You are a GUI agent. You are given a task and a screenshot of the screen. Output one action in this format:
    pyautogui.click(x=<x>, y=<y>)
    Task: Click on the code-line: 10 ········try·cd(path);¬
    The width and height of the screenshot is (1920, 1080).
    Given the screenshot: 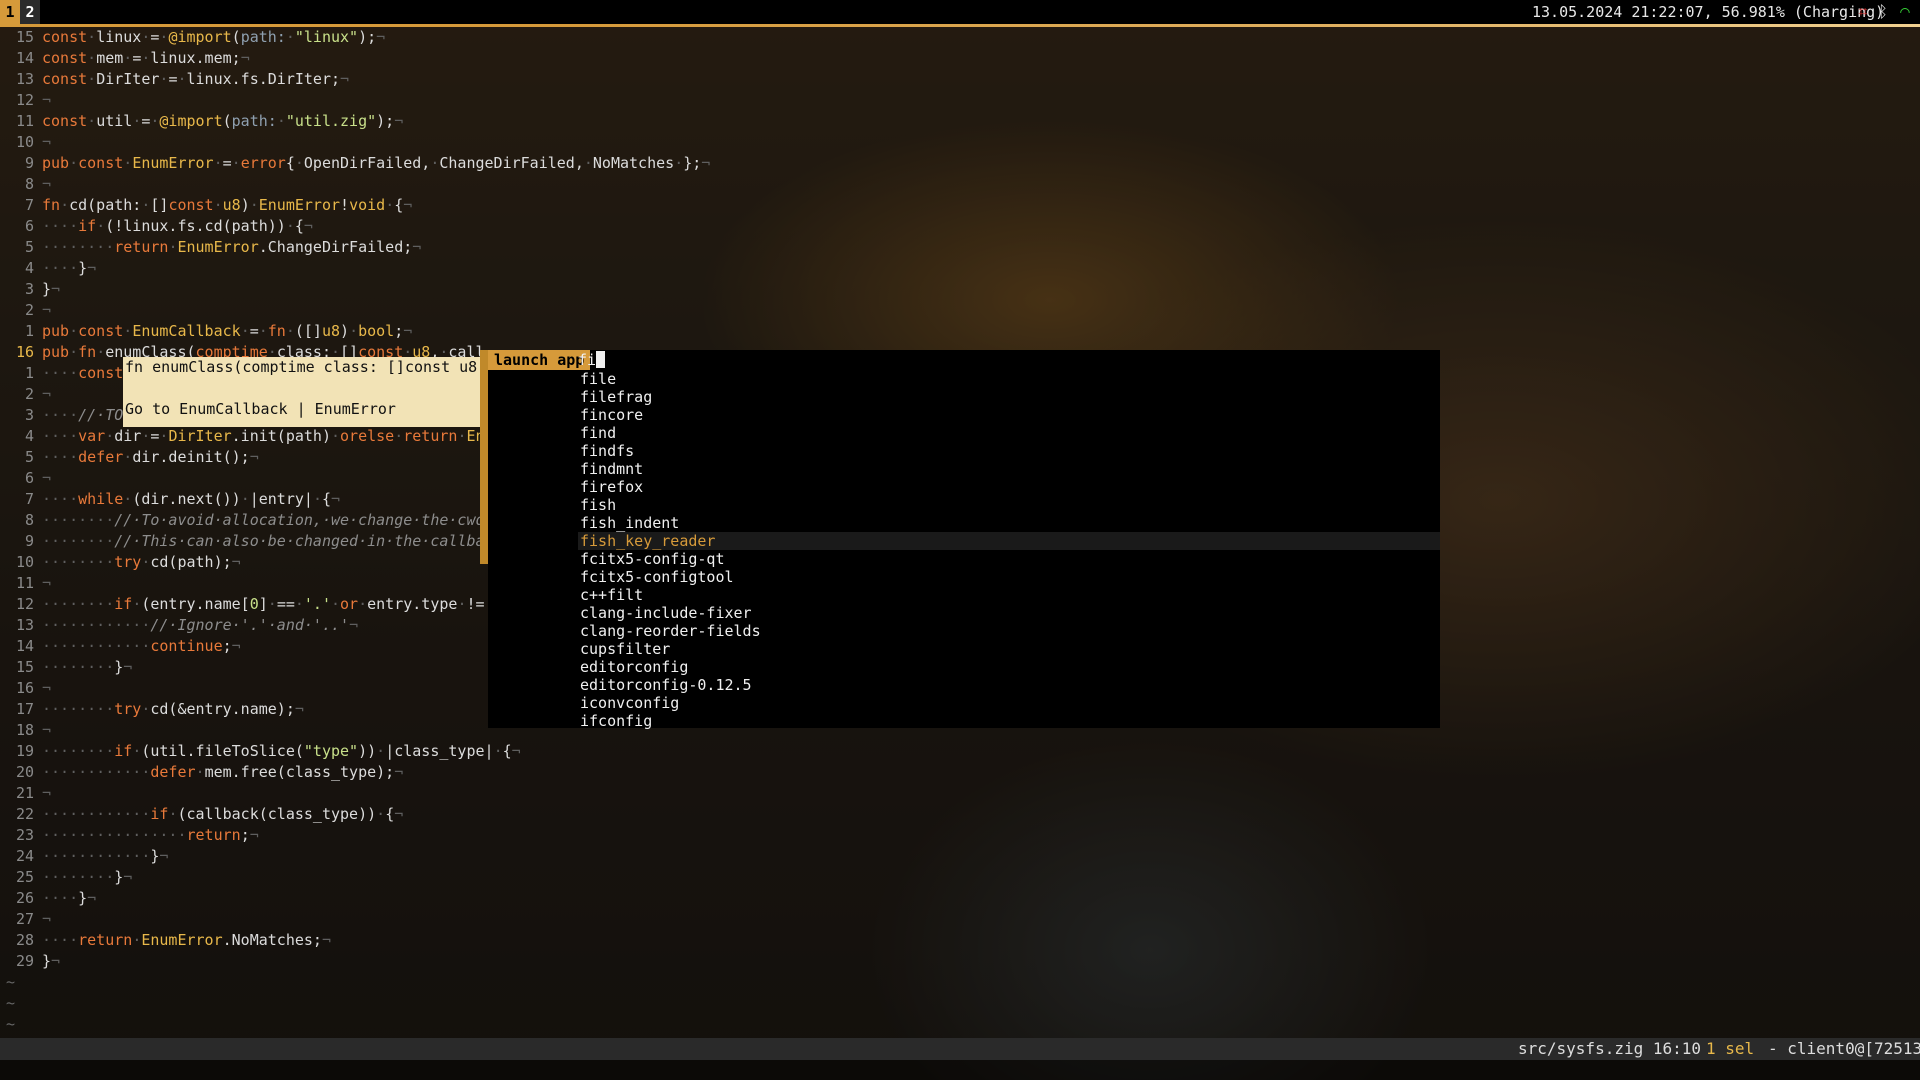 What is the action you would take?
    pyautogui.click(x=120, y=562)
    